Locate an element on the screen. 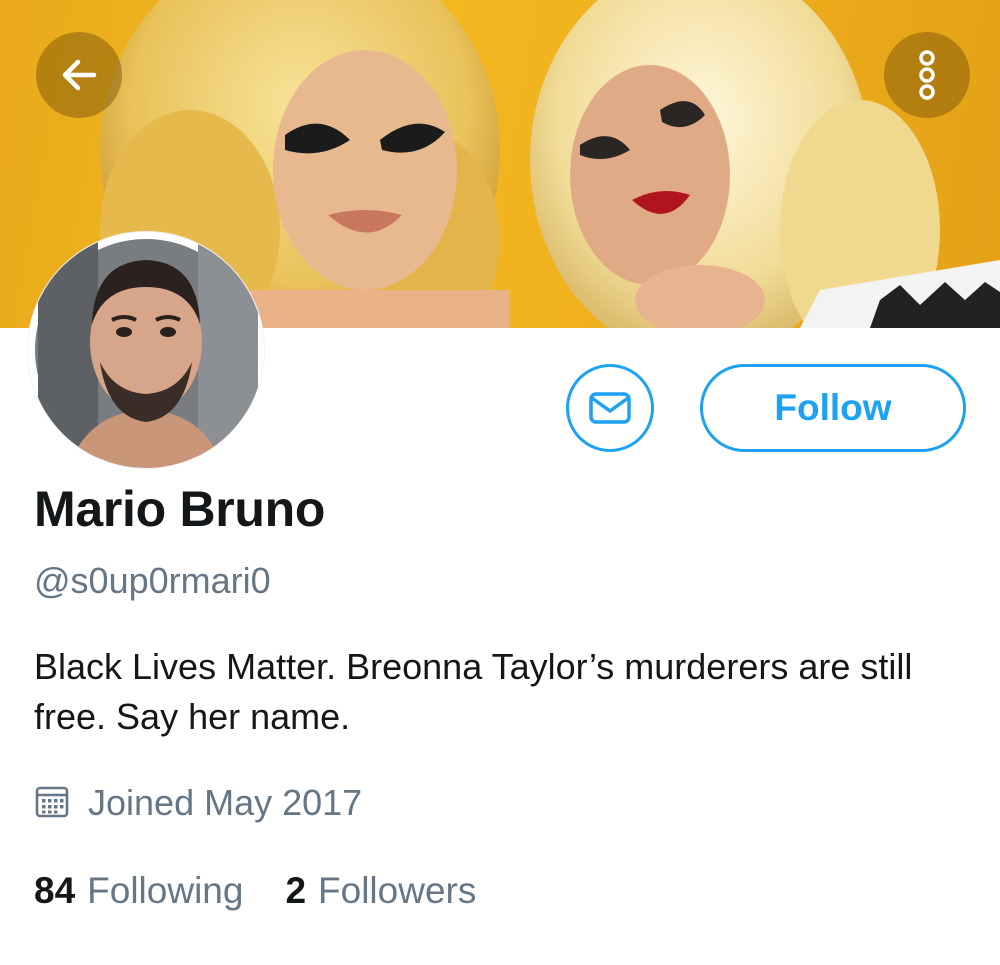  back-button is located at coordinates (79, 75).